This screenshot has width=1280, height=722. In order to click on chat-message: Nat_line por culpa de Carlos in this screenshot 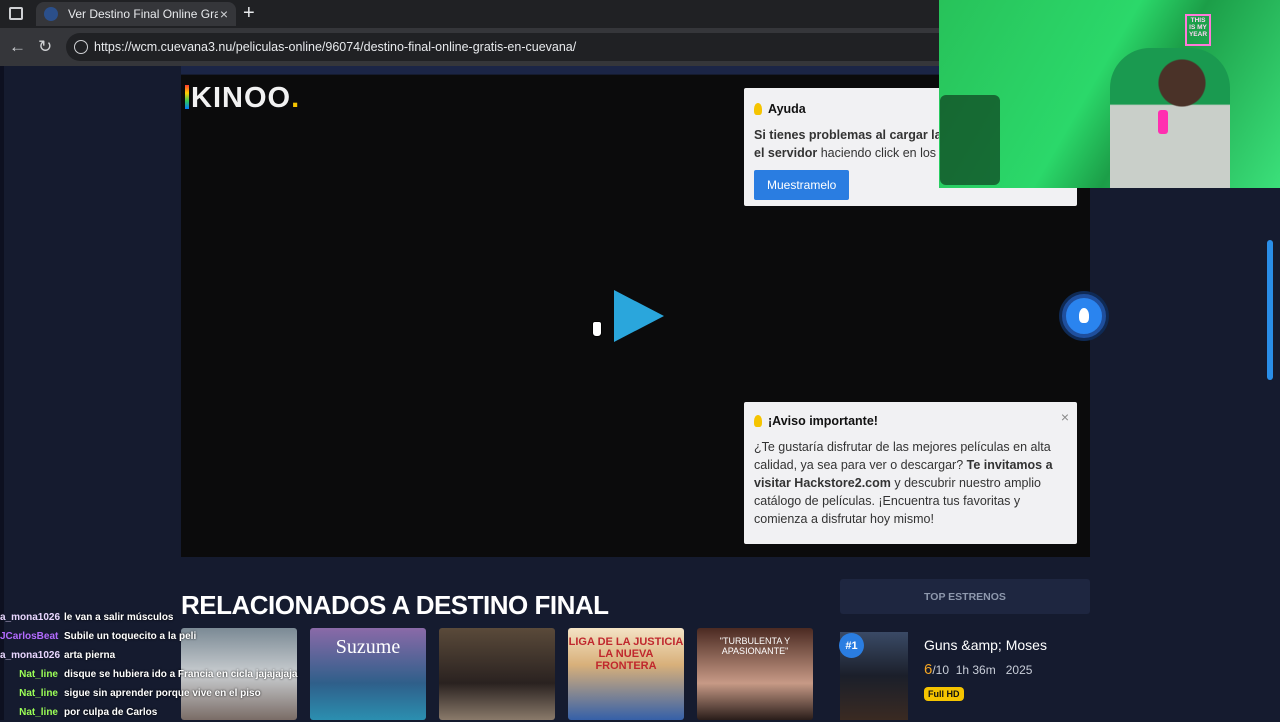, I will do `click(148, 712)`.